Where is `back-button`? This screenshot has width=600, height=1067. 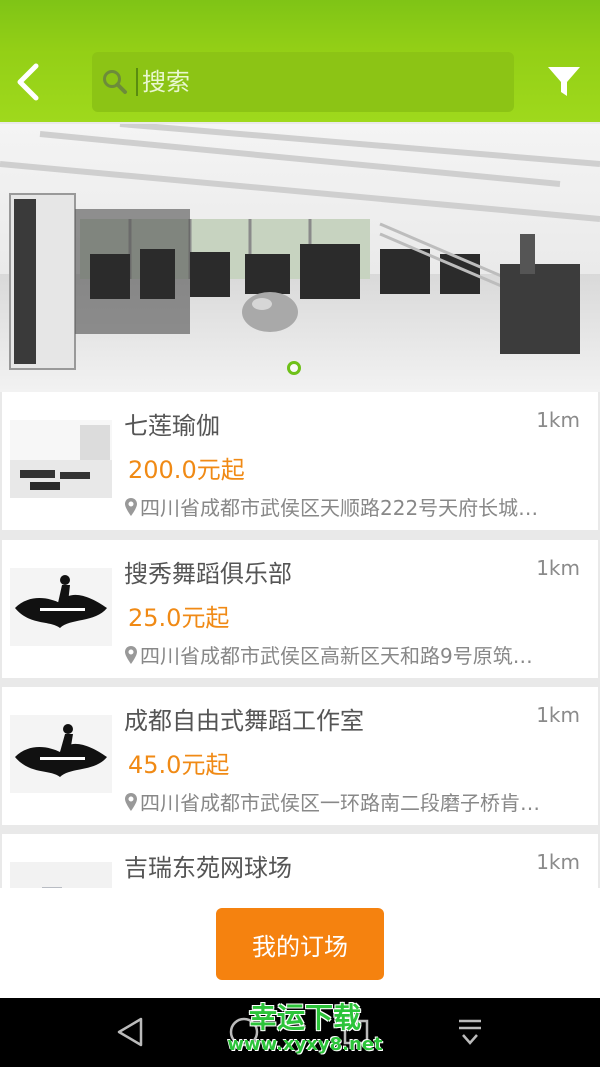 back-button is located at coordinates (28, 82).